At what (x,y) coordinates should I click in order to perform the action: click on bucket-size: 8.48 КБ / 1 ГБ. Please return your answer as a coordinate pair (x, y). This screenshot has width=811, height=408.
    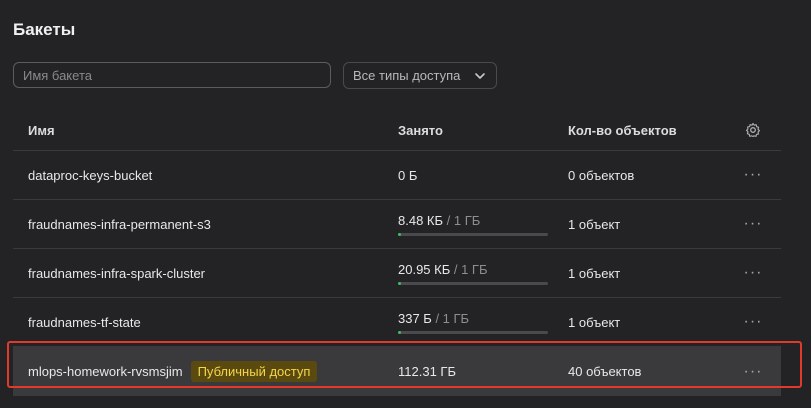
    Looking at the image, I should click on (473, 224).